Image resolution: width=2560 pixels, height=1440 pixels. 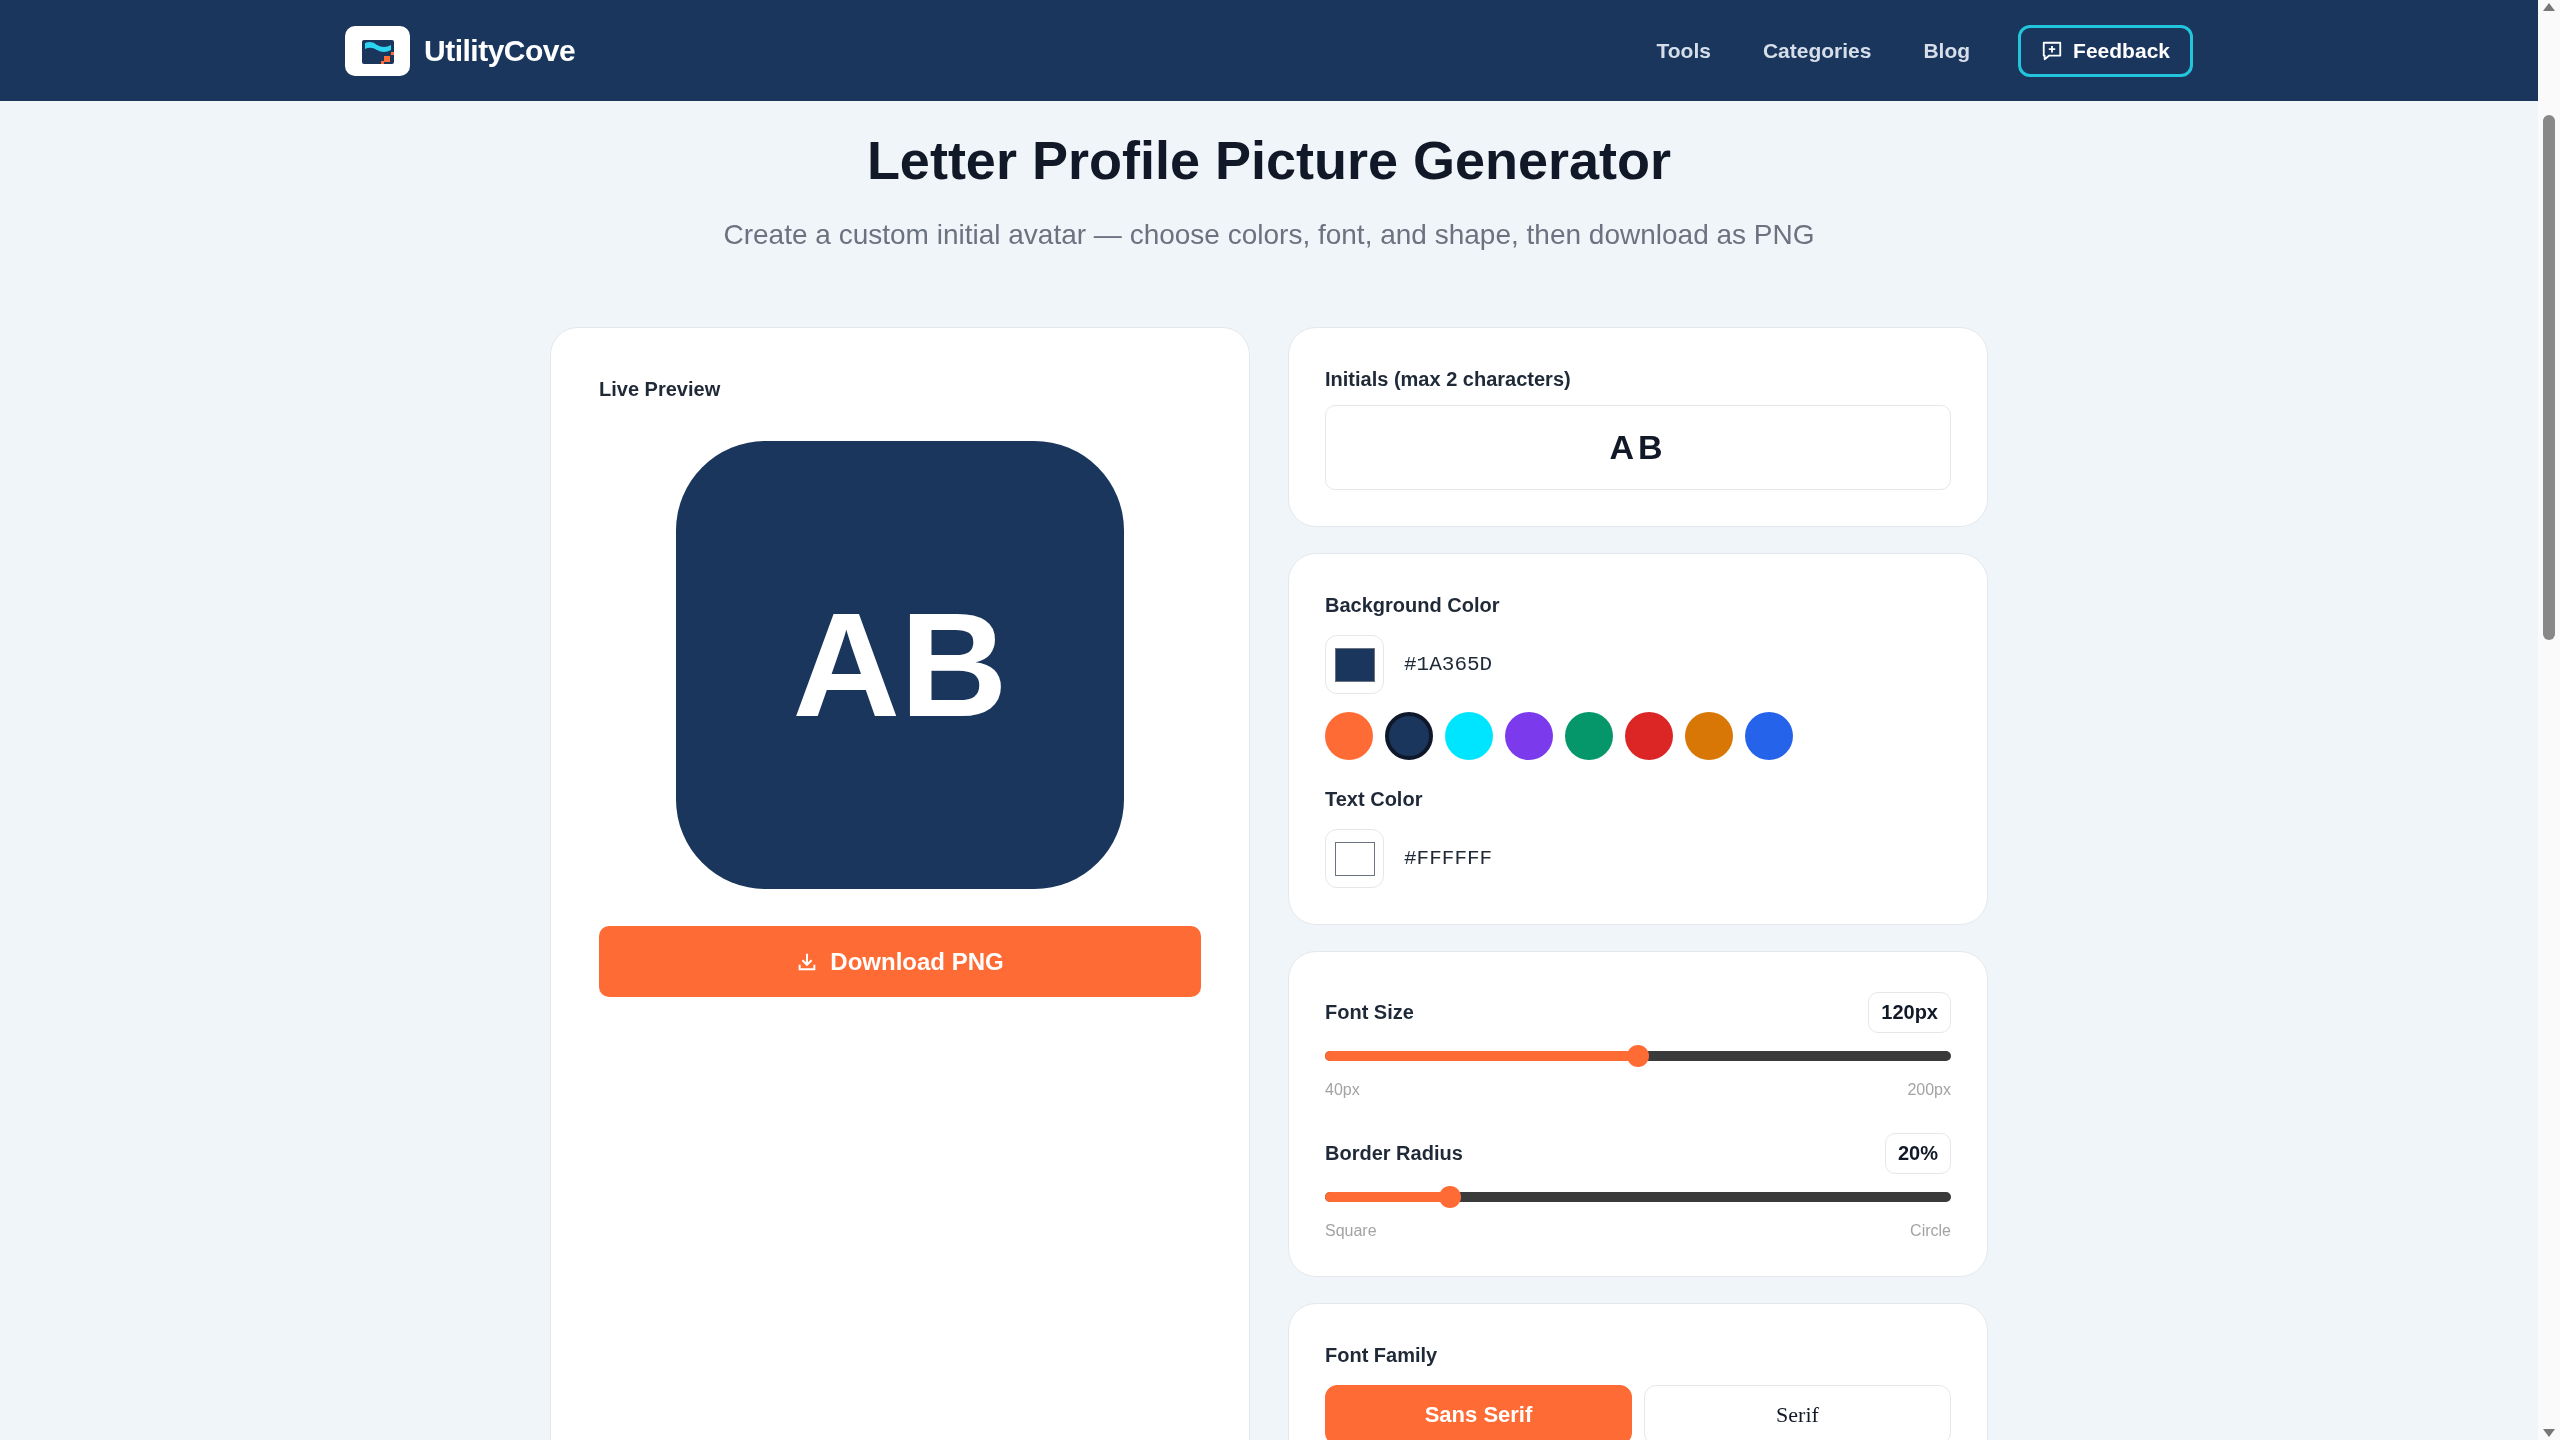 What do you see at coordinates (2549, 377) in the screenshot?
I see `scrollbar-thumb` at bounding box center [2549, 377].